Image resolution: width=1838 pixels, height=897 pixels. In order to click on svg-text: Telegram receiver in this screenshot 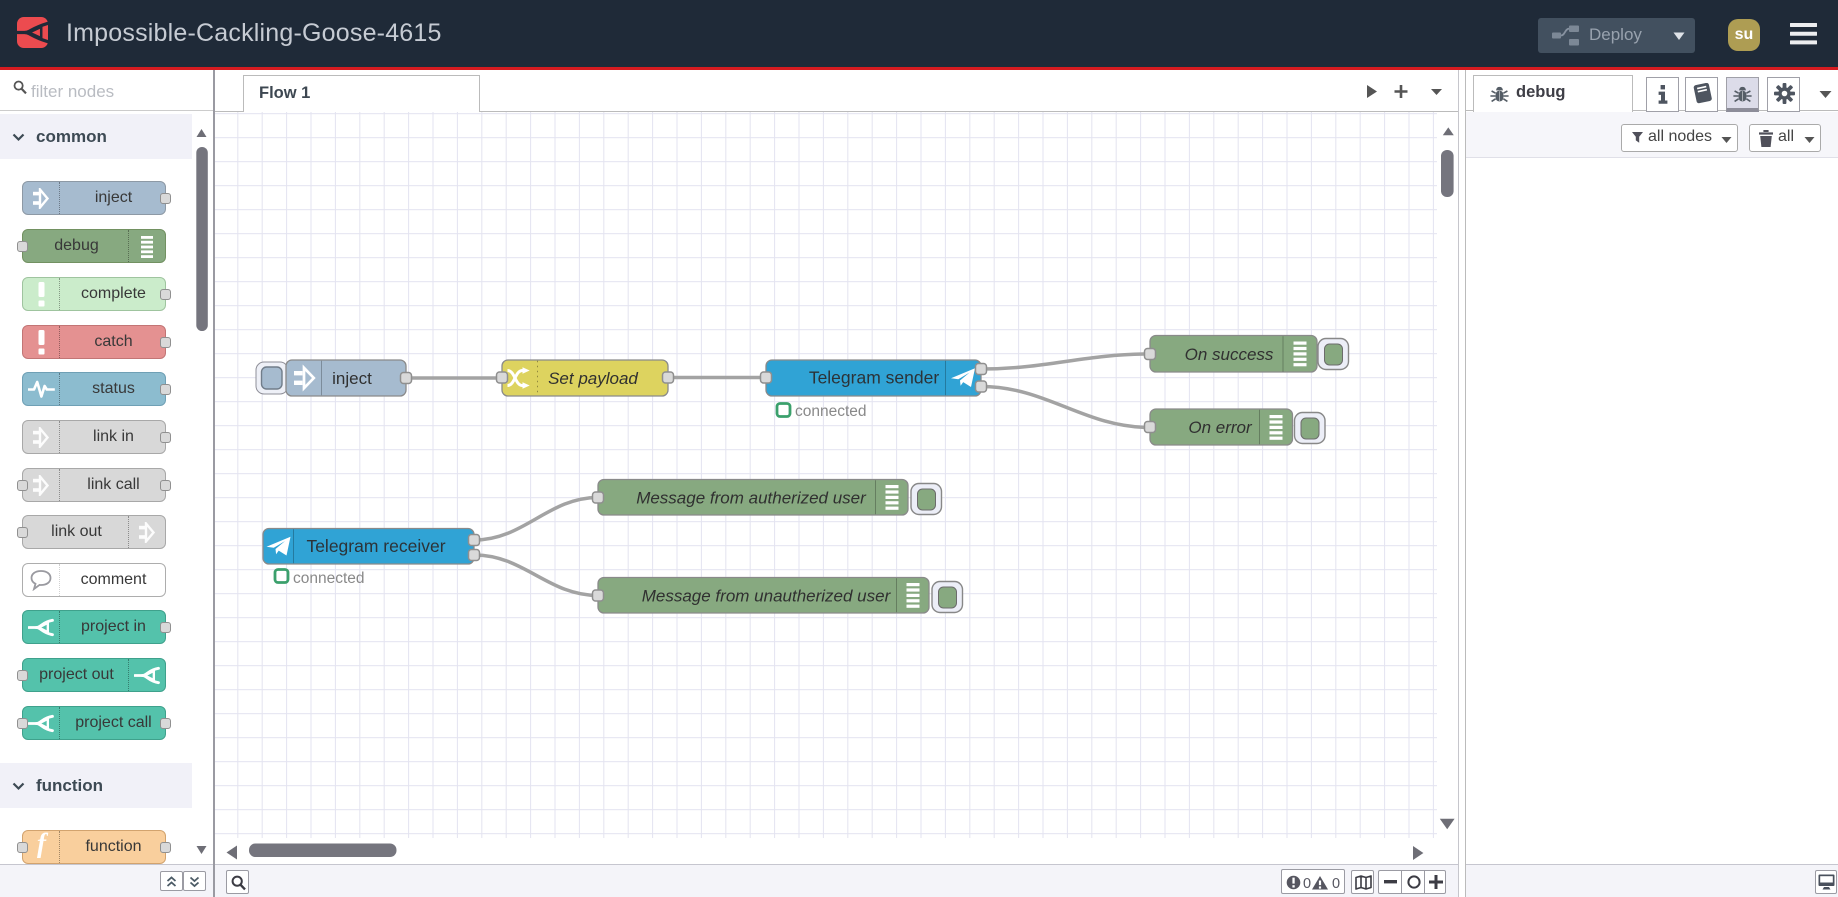, I will do `click(375, 546)`.